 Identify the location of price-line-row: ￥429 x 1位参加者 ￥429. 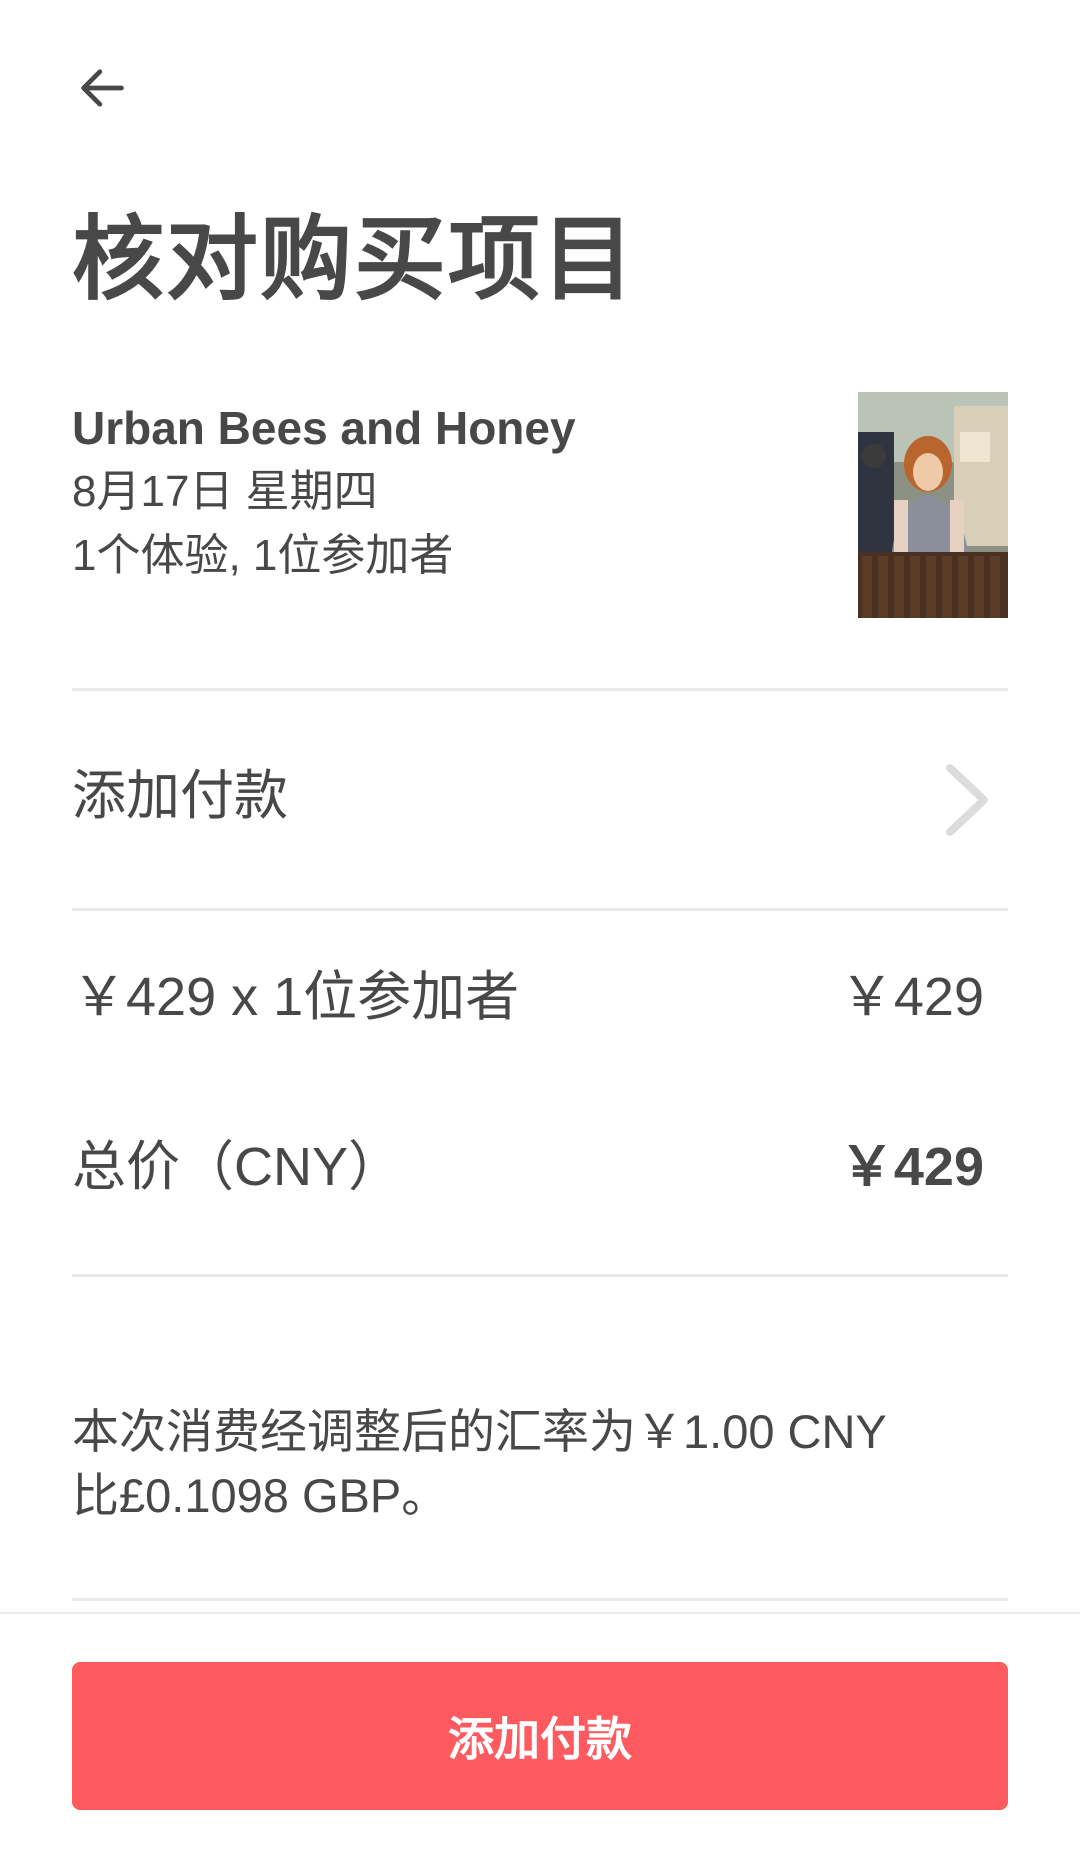
(528, 997).